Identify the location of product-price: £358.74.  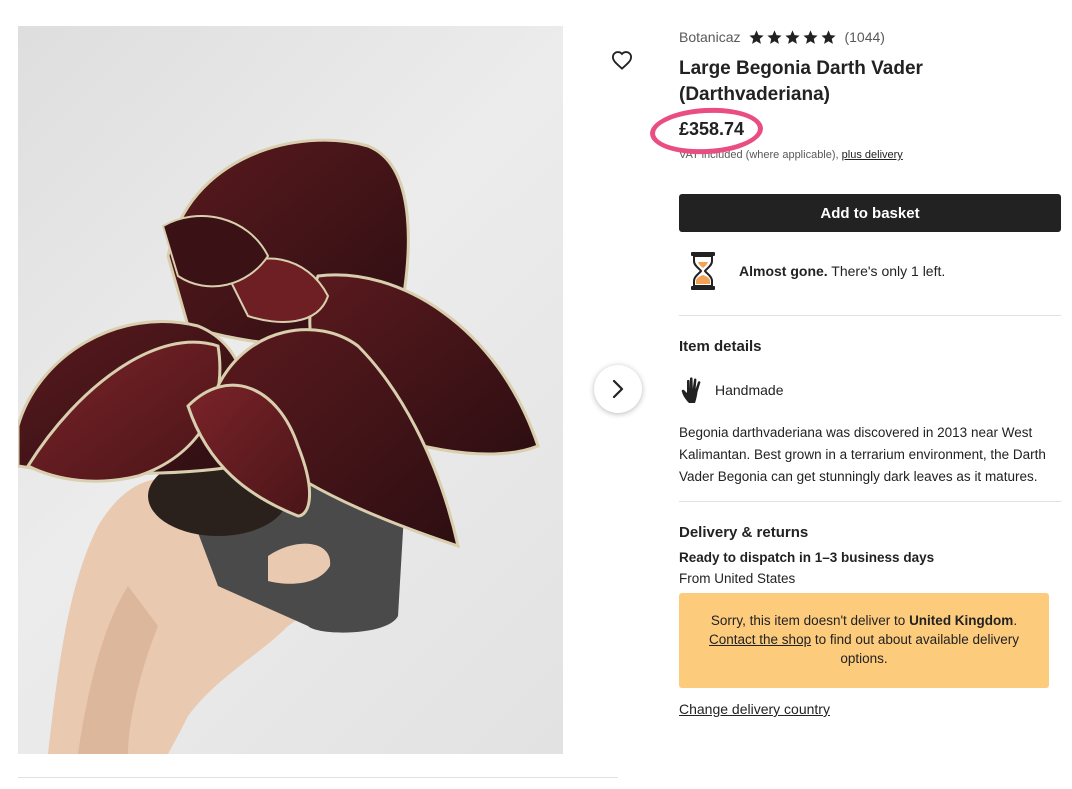
(712, 129).